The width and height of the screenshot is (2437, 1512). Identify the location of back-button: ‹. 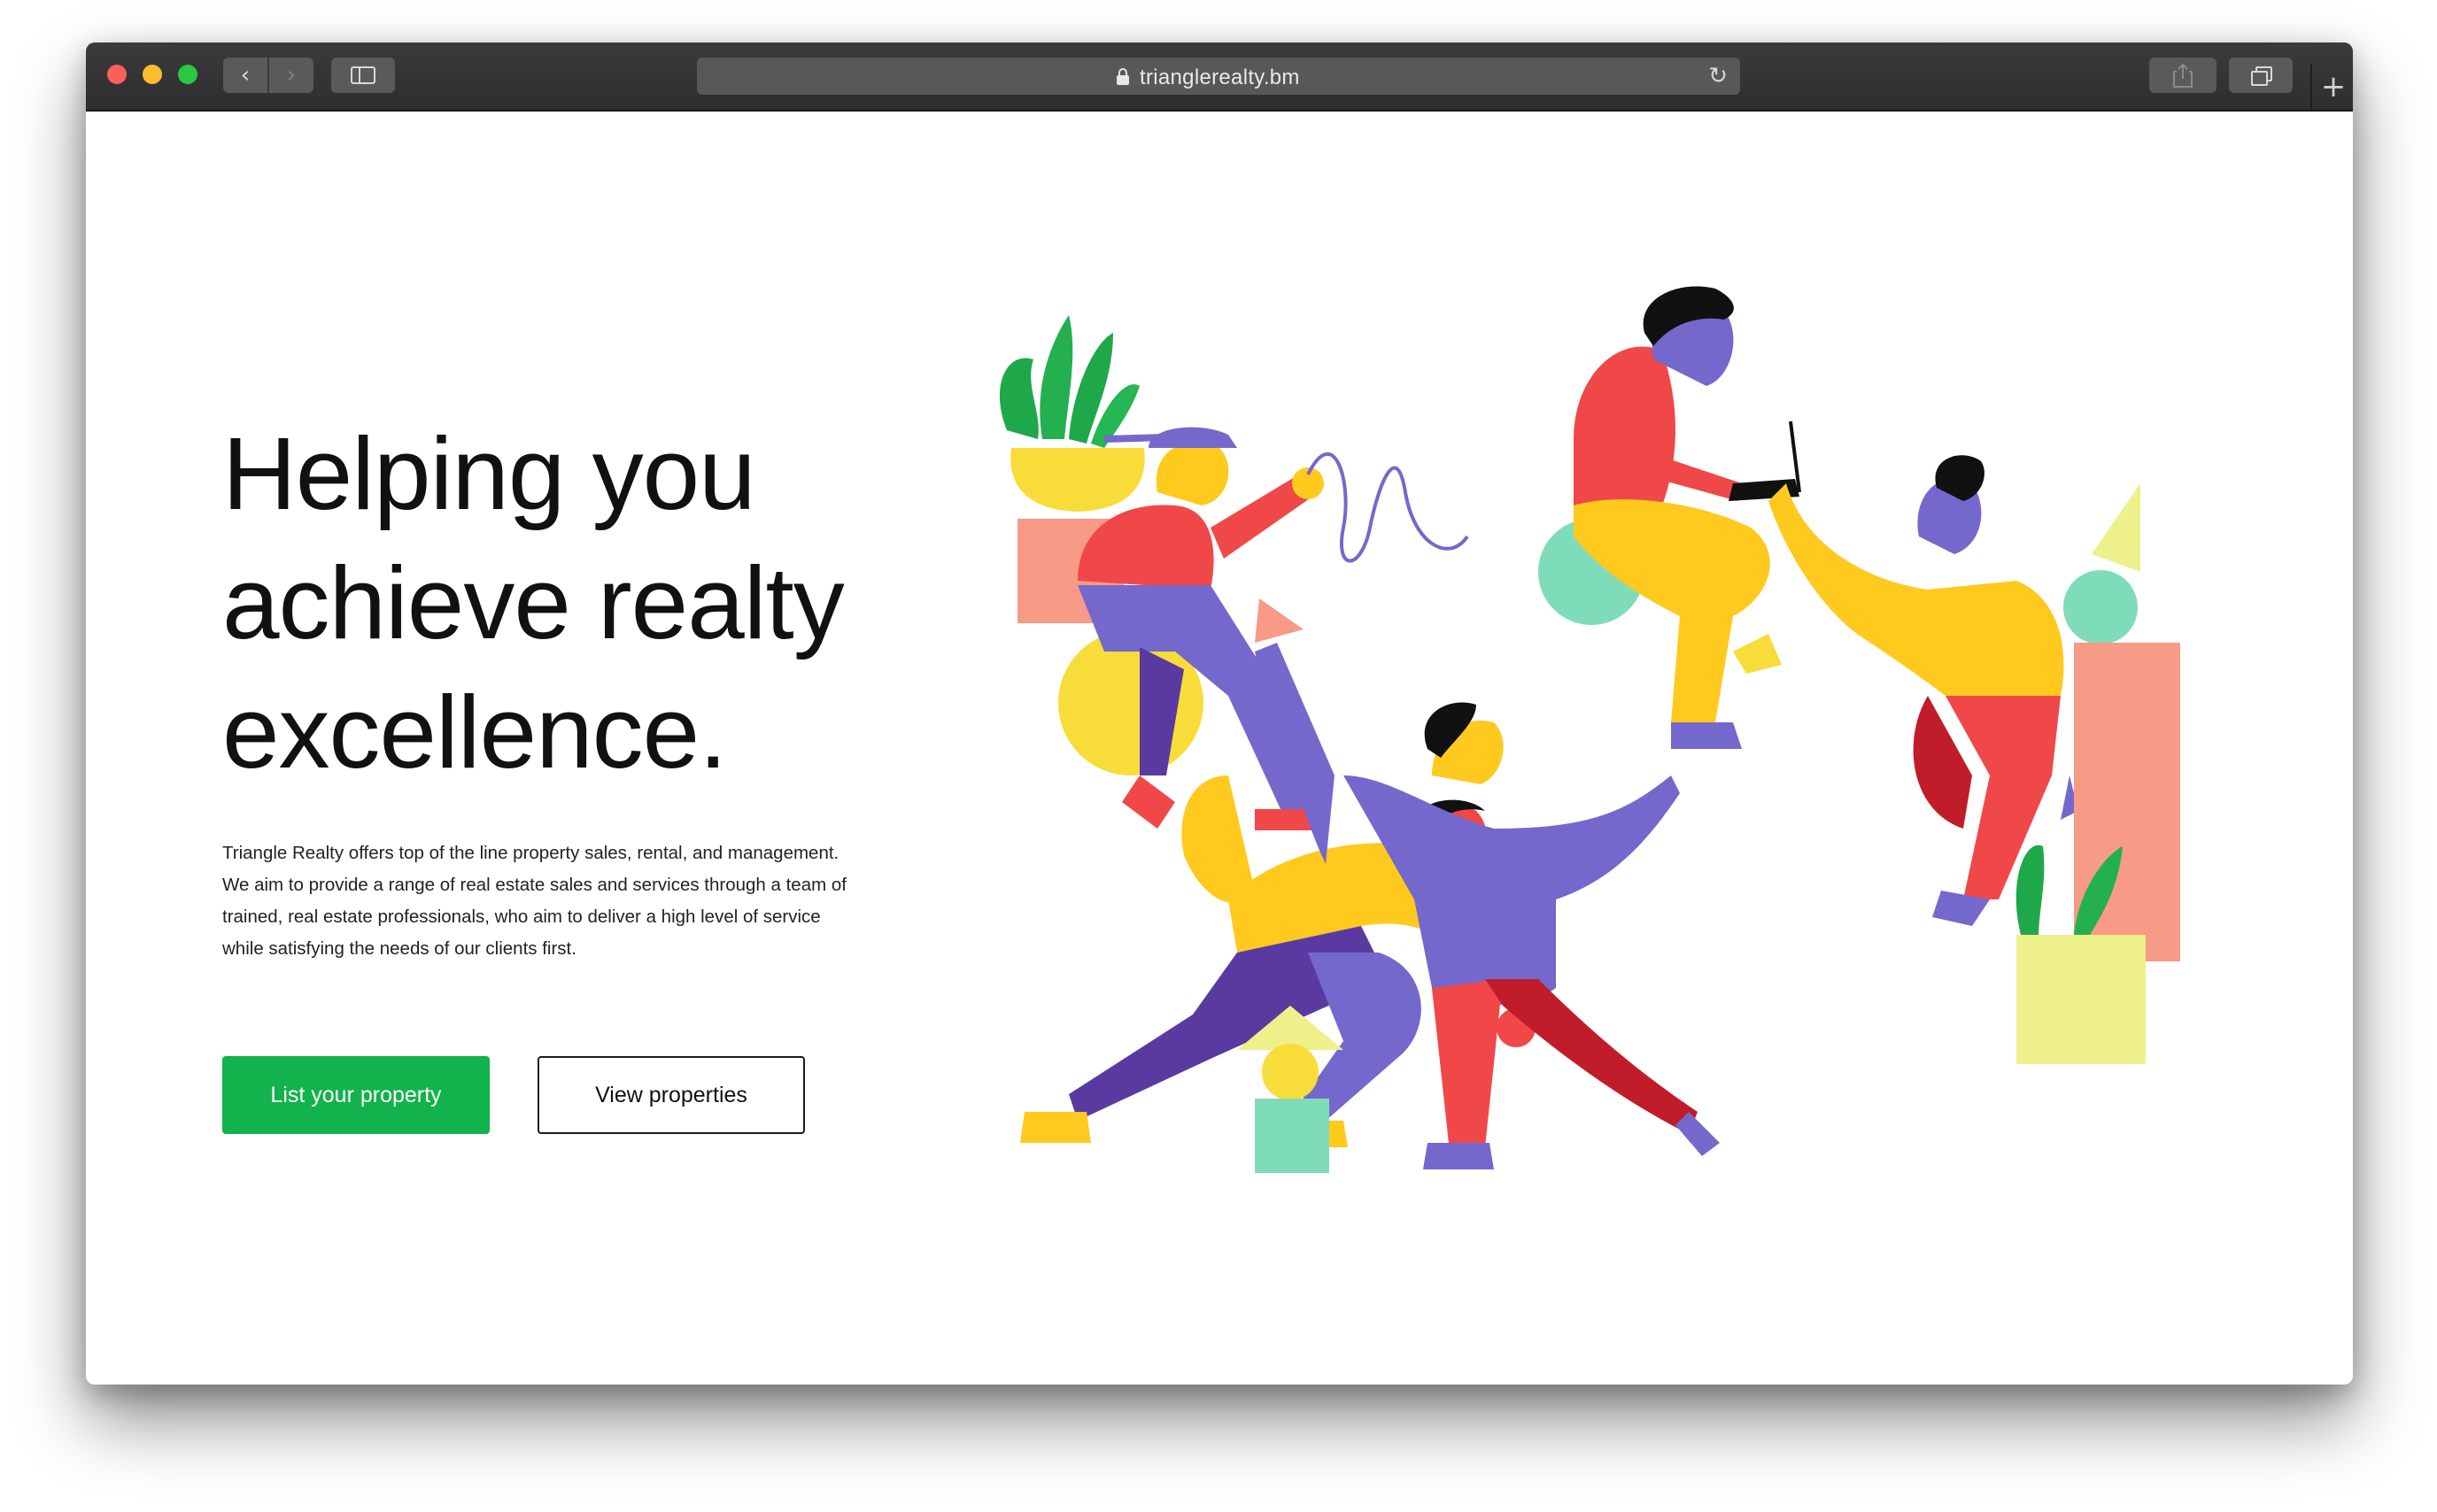
(245, 75).